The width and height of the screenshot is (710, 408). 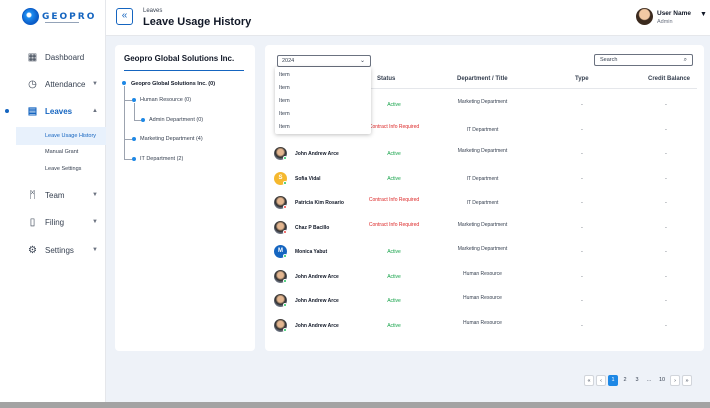 What do you see at coordinates (643, 60) in the screenshot?
I see `search-input: Search ⌕` at bounding box center [643, 60].